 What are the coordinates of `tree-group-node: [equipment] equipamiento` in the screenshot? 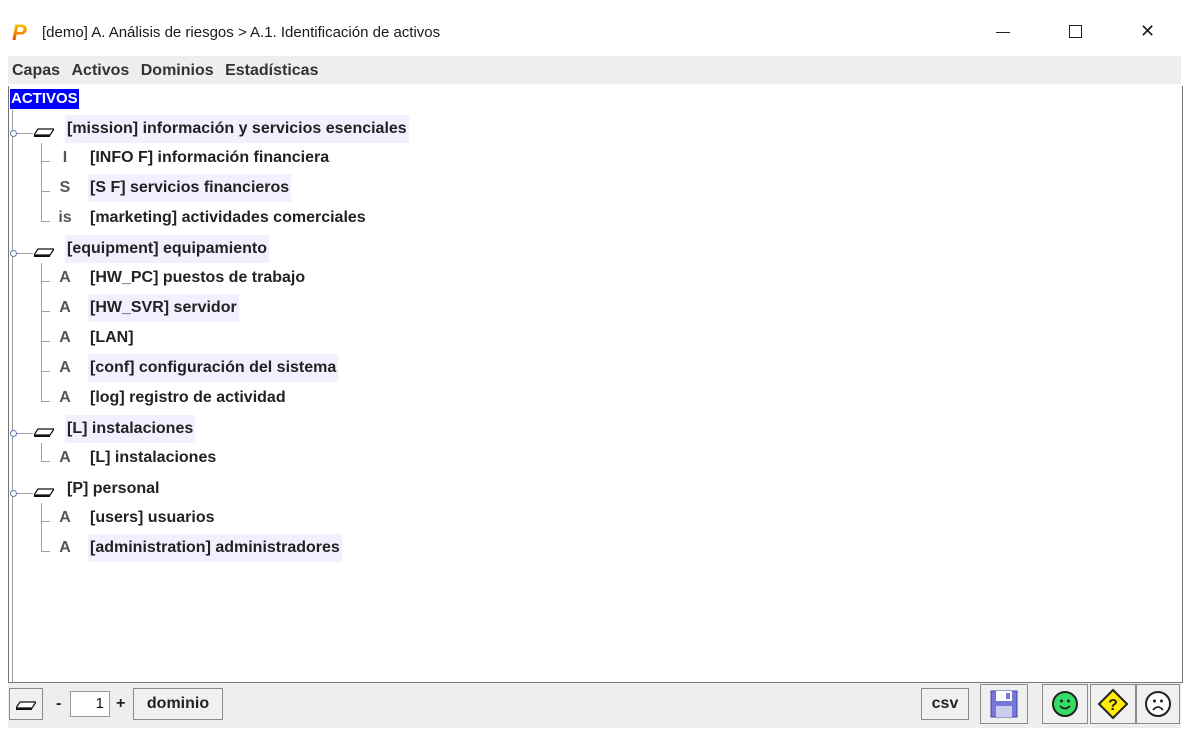 It's located at (167, 249).